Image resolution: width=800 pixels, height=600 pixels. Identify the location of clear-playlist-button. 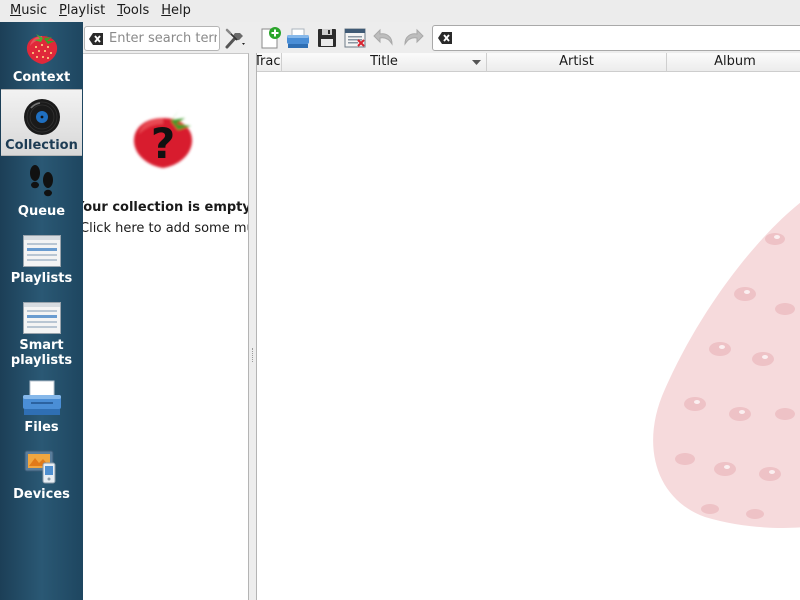
(355, 38).